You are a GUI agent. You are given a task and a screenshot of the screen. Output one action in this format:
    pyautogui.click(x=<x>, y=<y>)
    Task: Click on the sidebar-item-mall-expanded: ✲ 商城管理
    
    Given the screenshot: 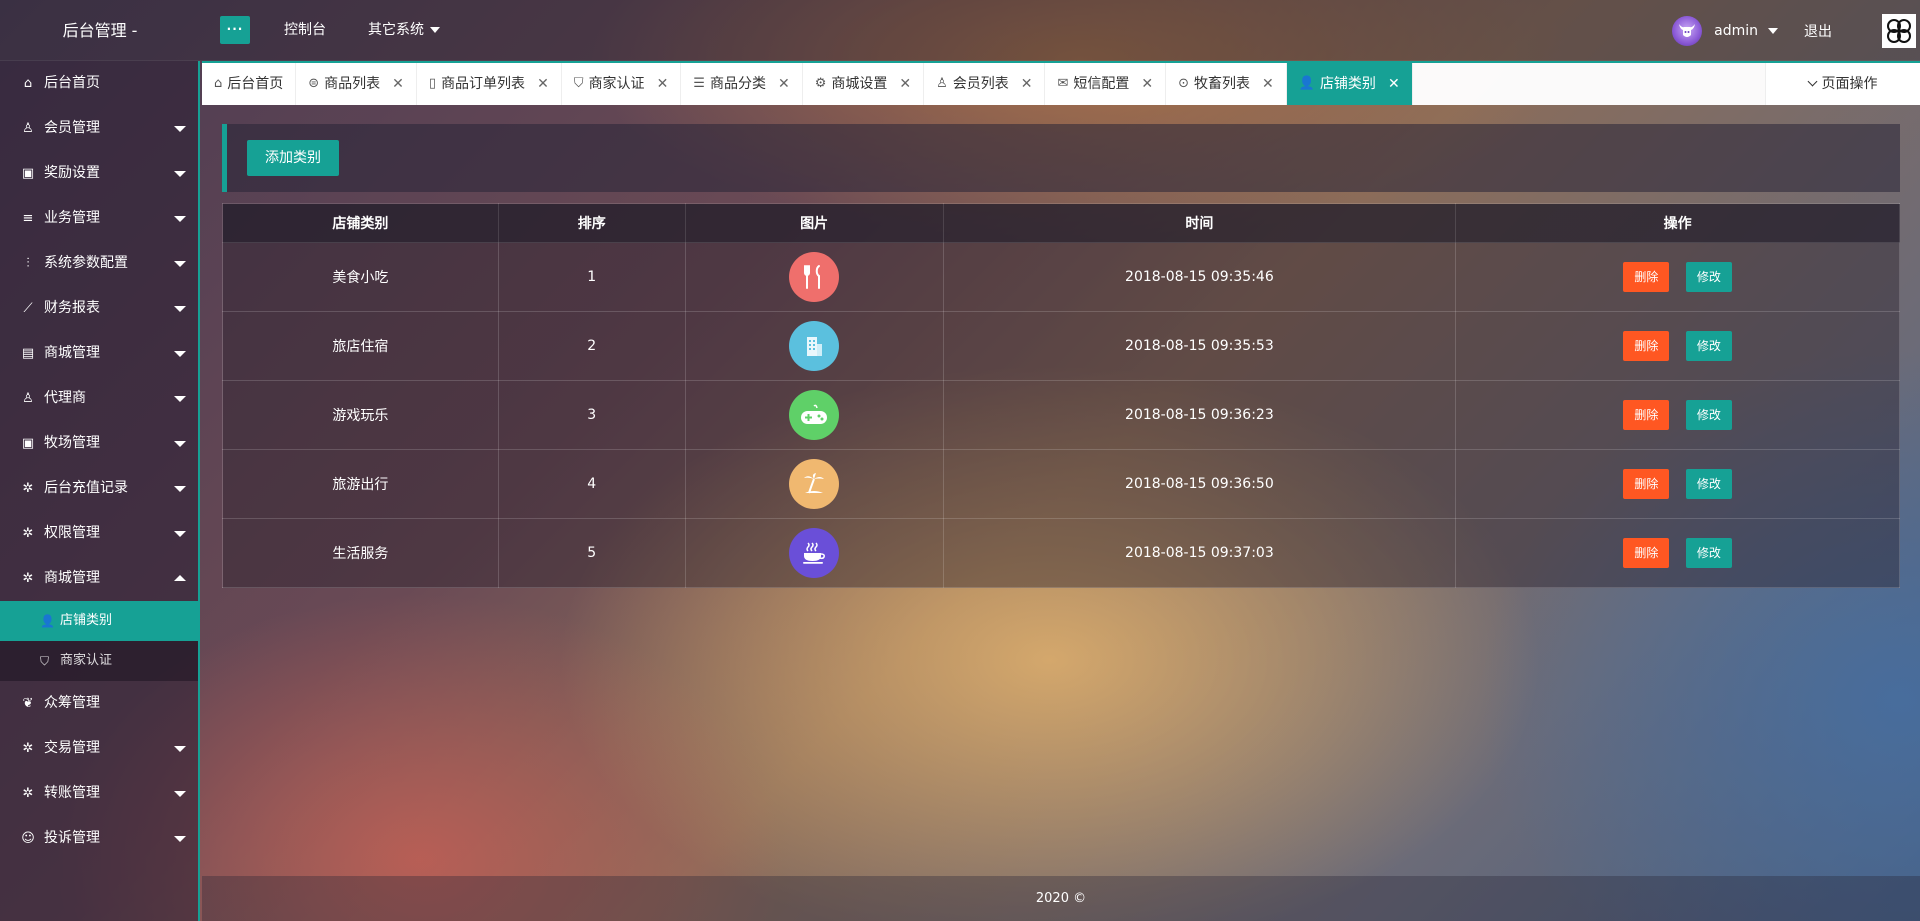 What is the action you would take?
    pyautogui.click(x=99, y=578)
    